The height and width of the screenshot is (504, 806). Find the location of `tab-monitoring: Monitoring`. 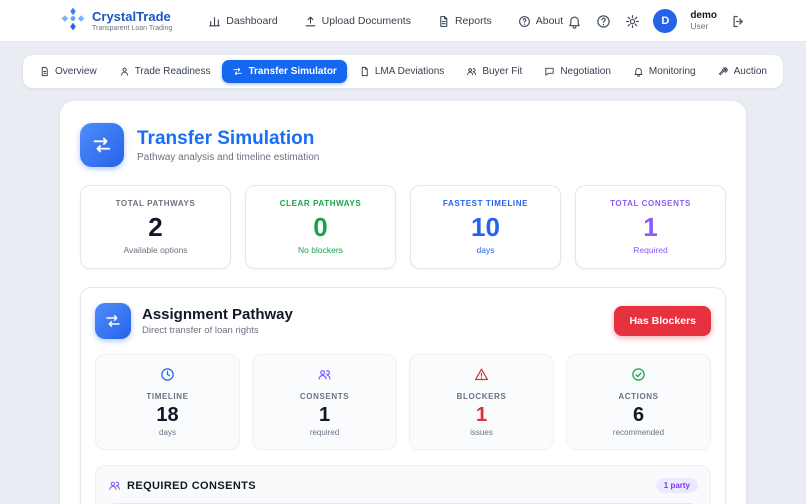

tab-monitoring: Monitoring is located at coordinates (664, 71).